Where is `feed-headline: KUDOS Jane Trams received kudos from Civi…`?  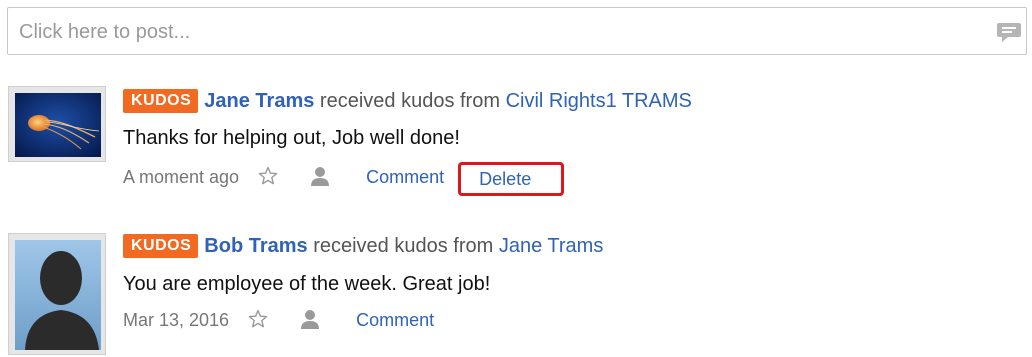 feed-headline: KUDOS Jane Trams received kudos from Civi… is located at coordinates (407, 101).